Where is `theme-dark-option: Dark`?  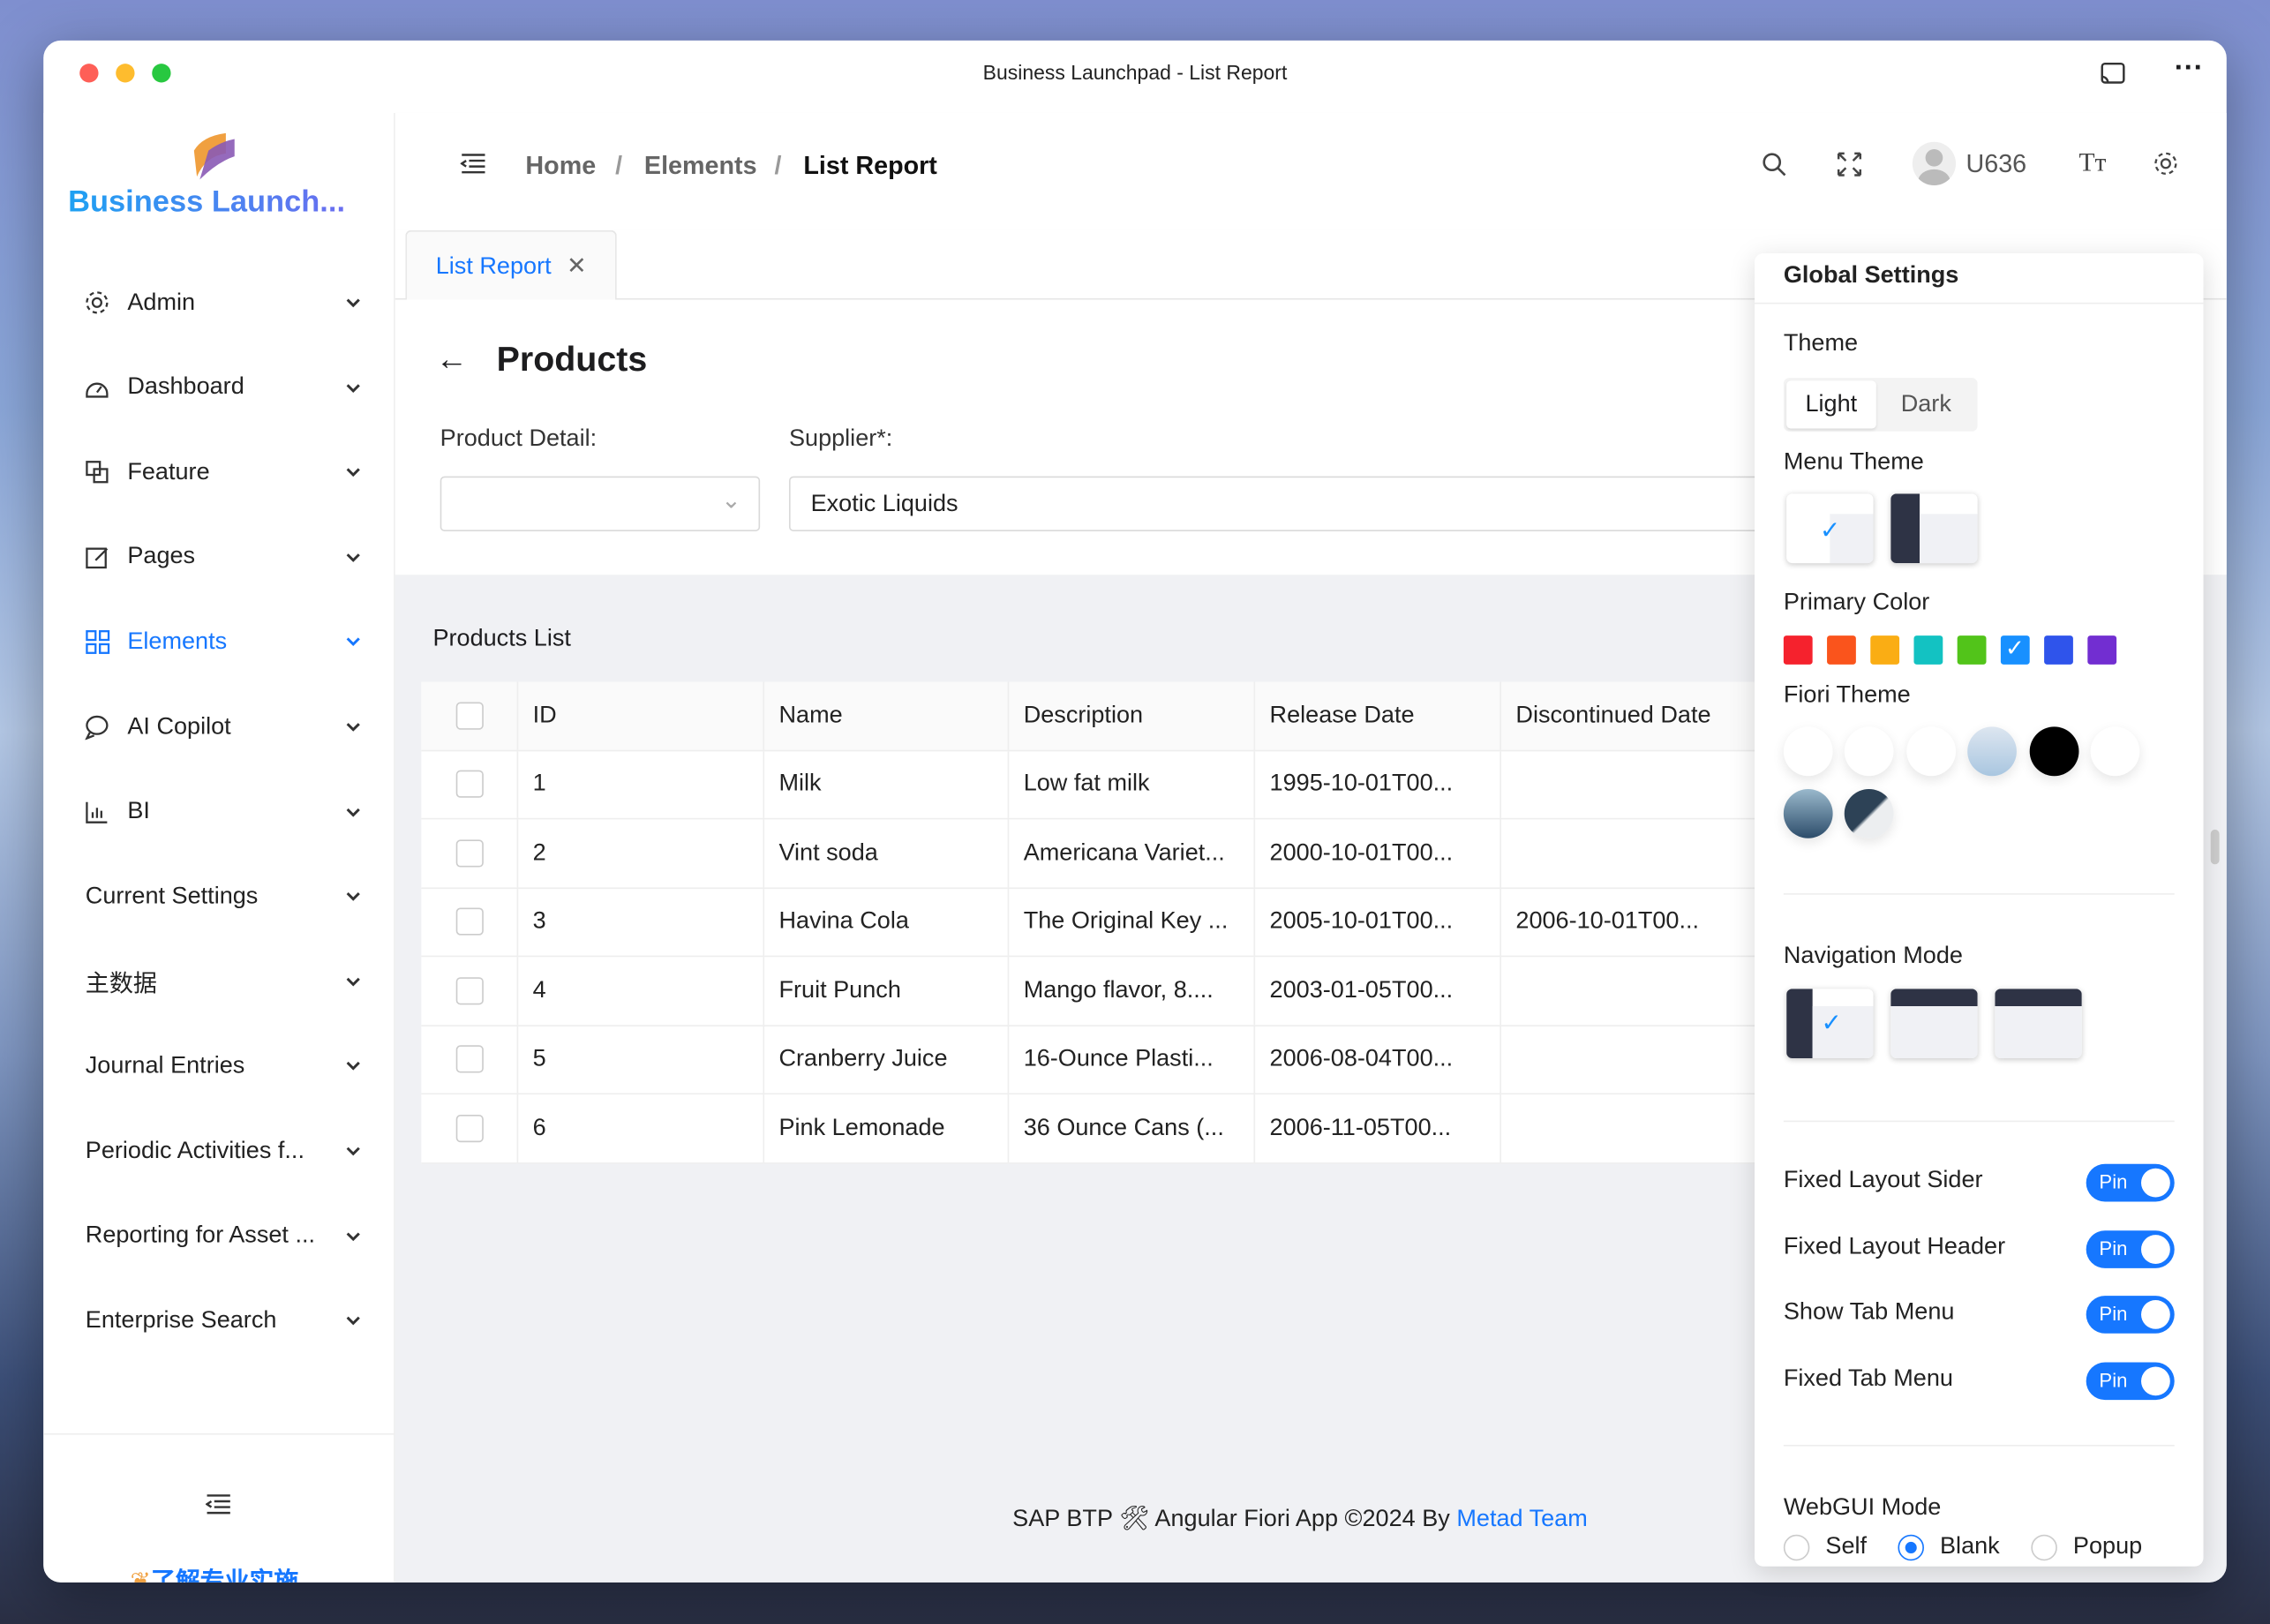 theme-dark-option: Dark is located at coordinates (1926, 404).